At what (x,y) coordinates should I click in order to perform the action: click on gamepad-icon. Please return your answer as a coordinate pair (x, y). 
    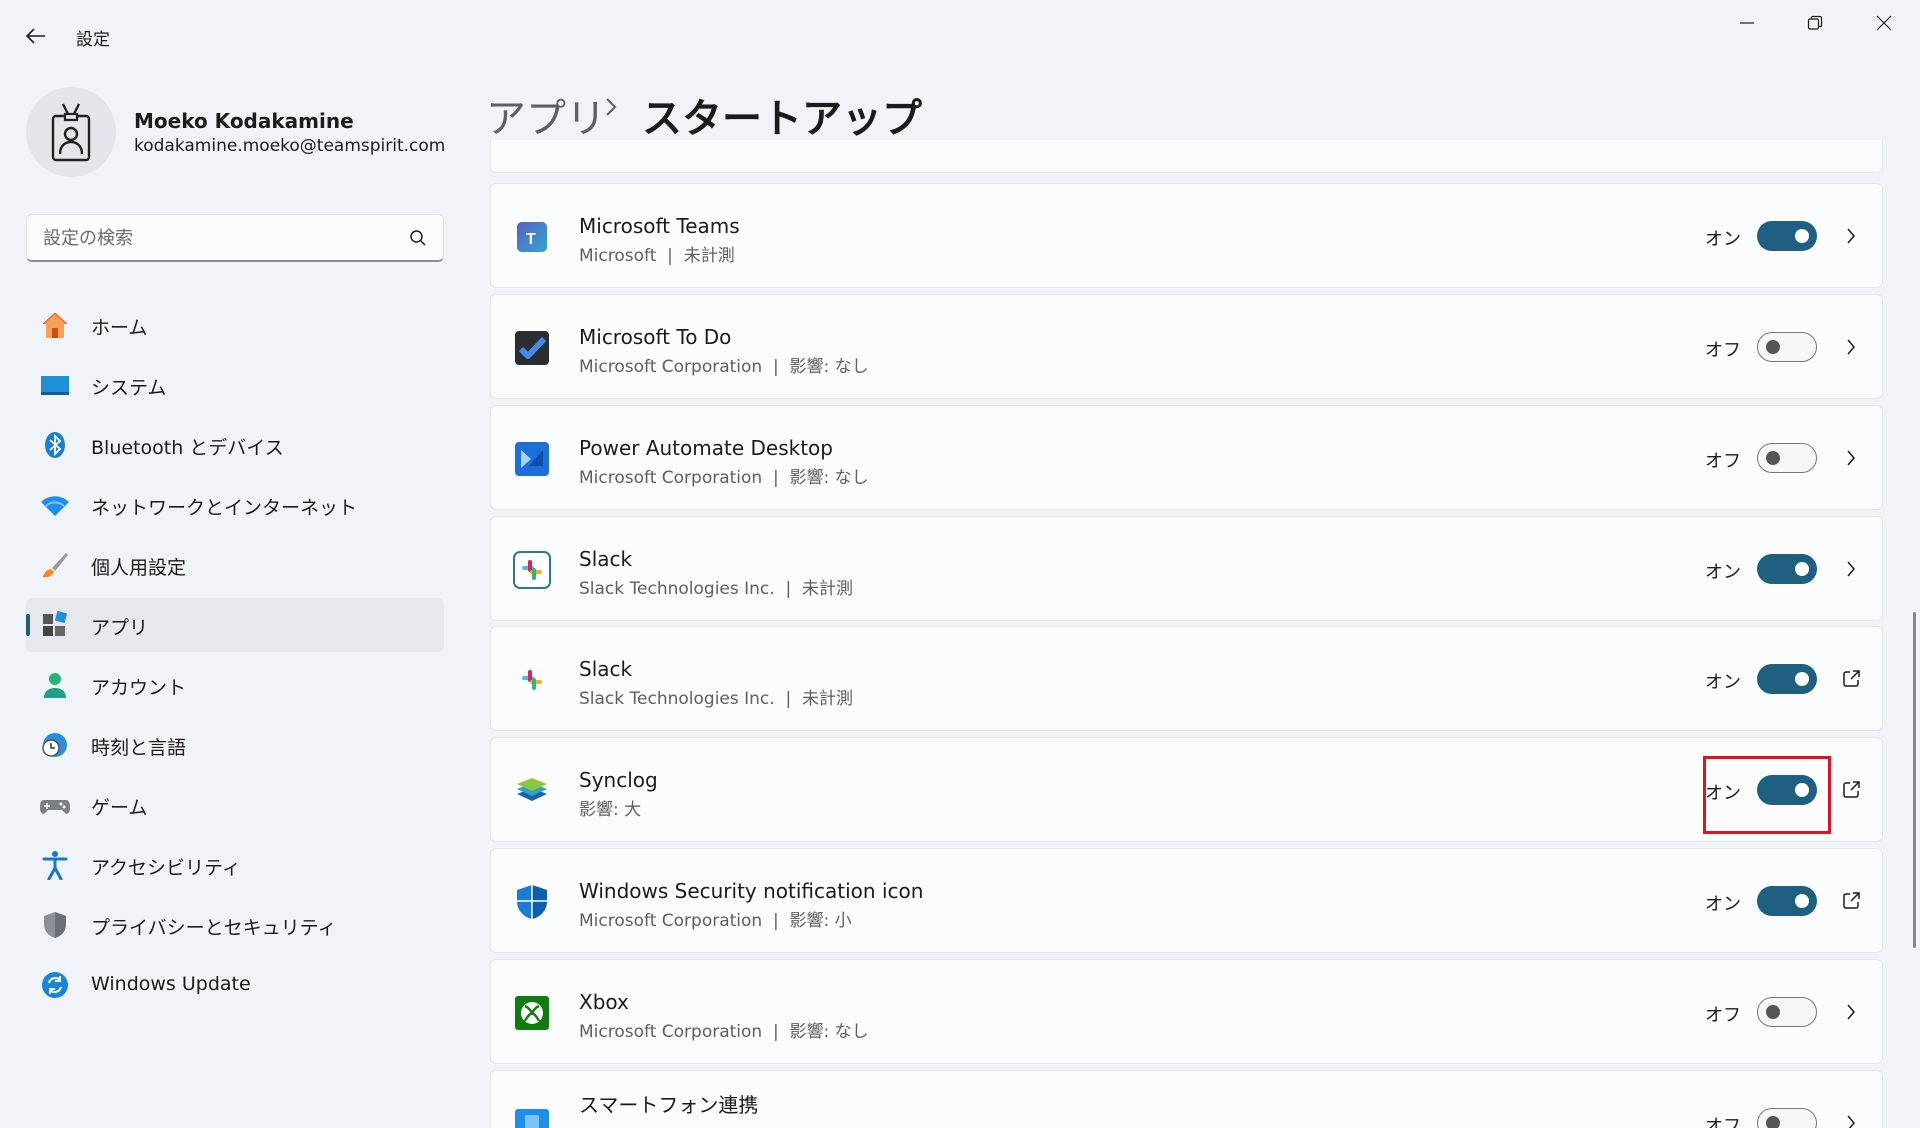
    Looking at the image, I should click on (55, 805).